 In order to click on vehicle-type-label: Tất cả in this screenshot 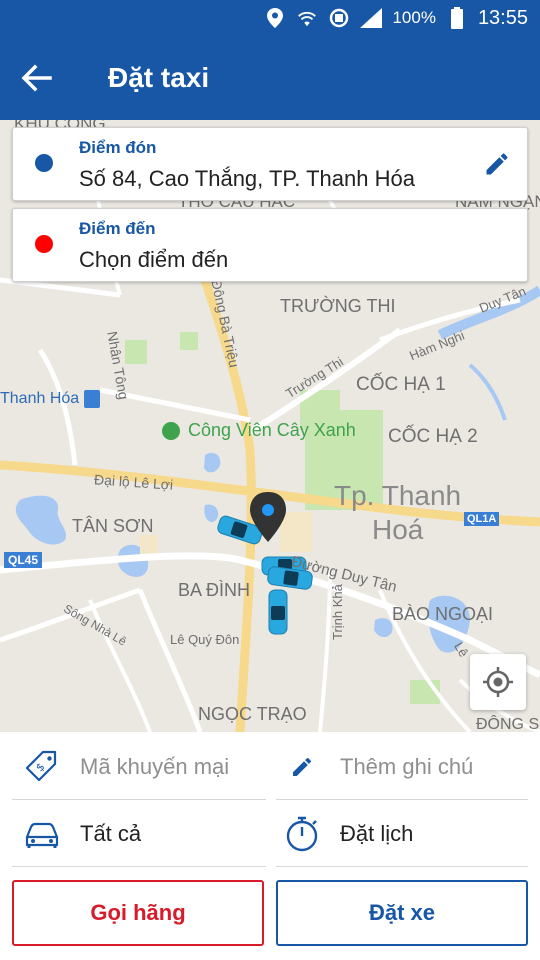, I will do `click(111, 833)`.